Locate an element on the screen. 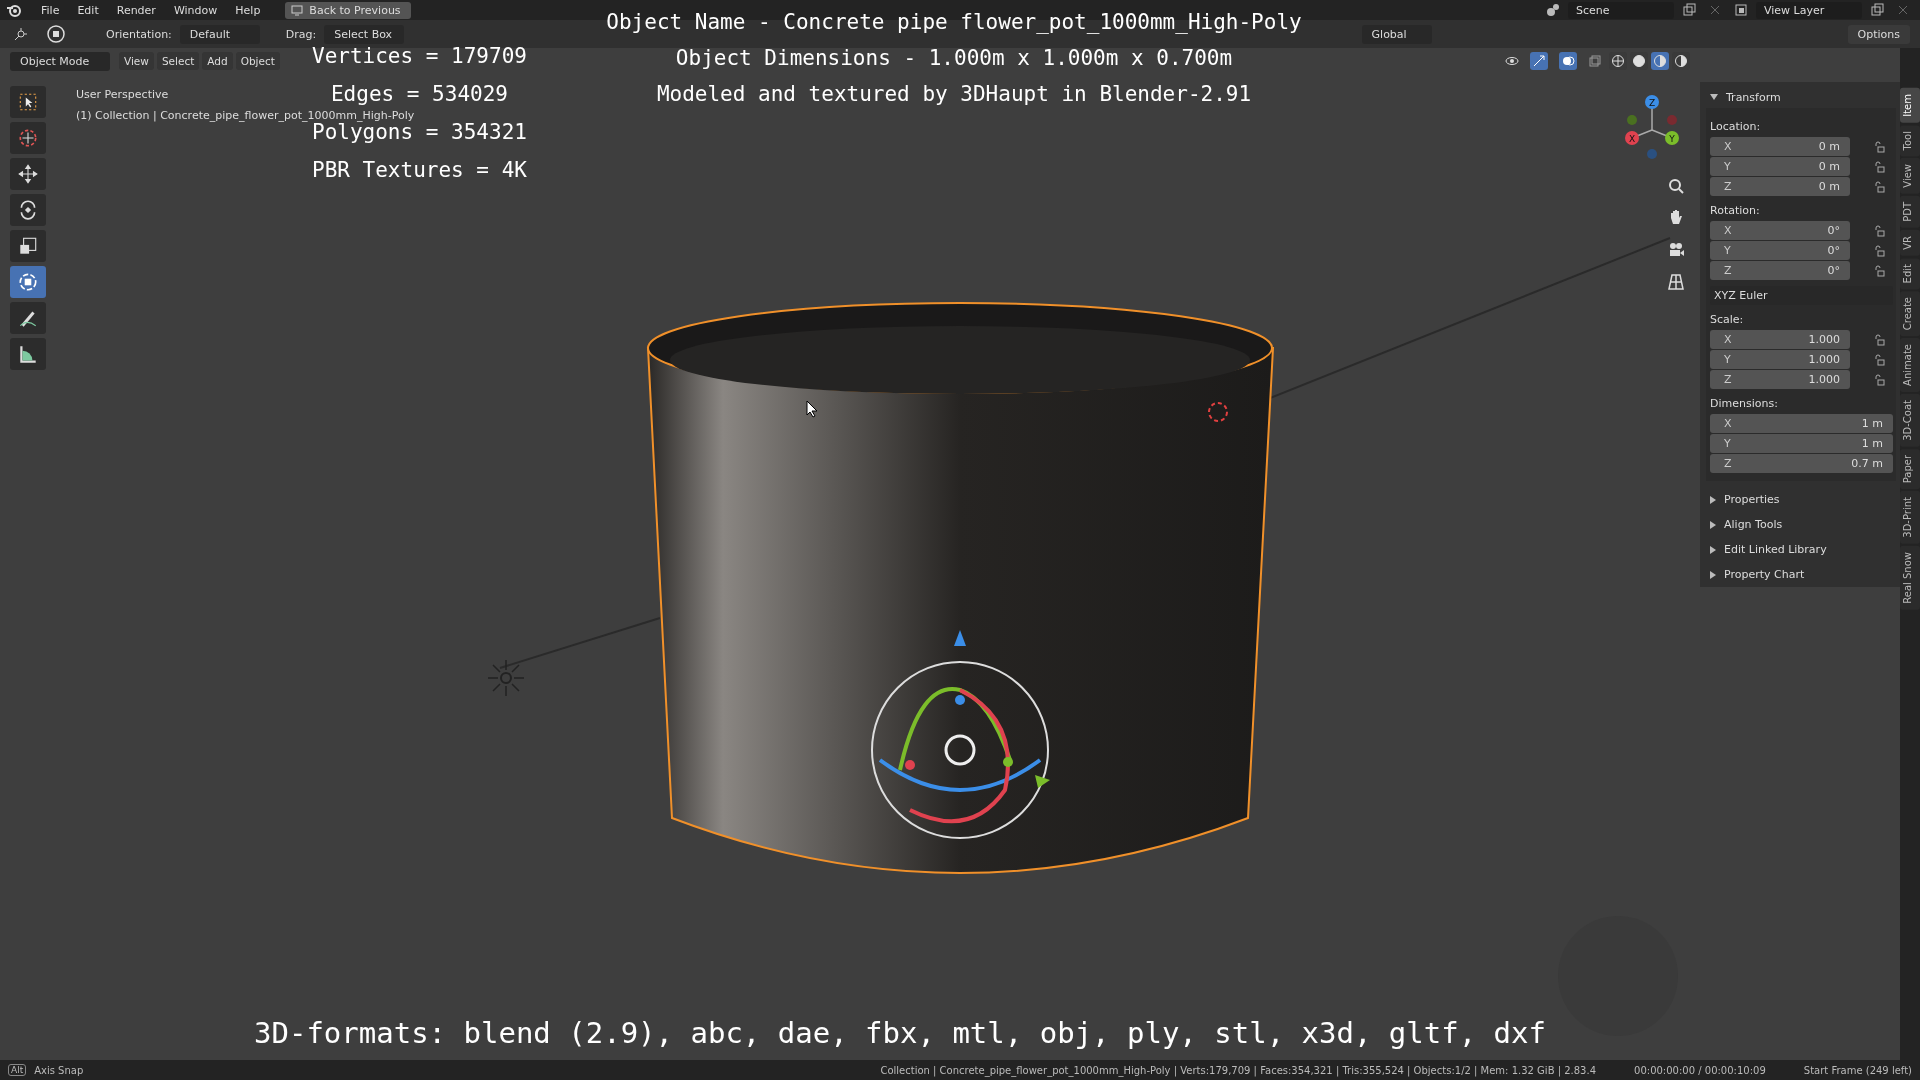  caption-line: Modeled and textured by 3DHaupt in Blender-2.91 is located at coordinates (954, 94).